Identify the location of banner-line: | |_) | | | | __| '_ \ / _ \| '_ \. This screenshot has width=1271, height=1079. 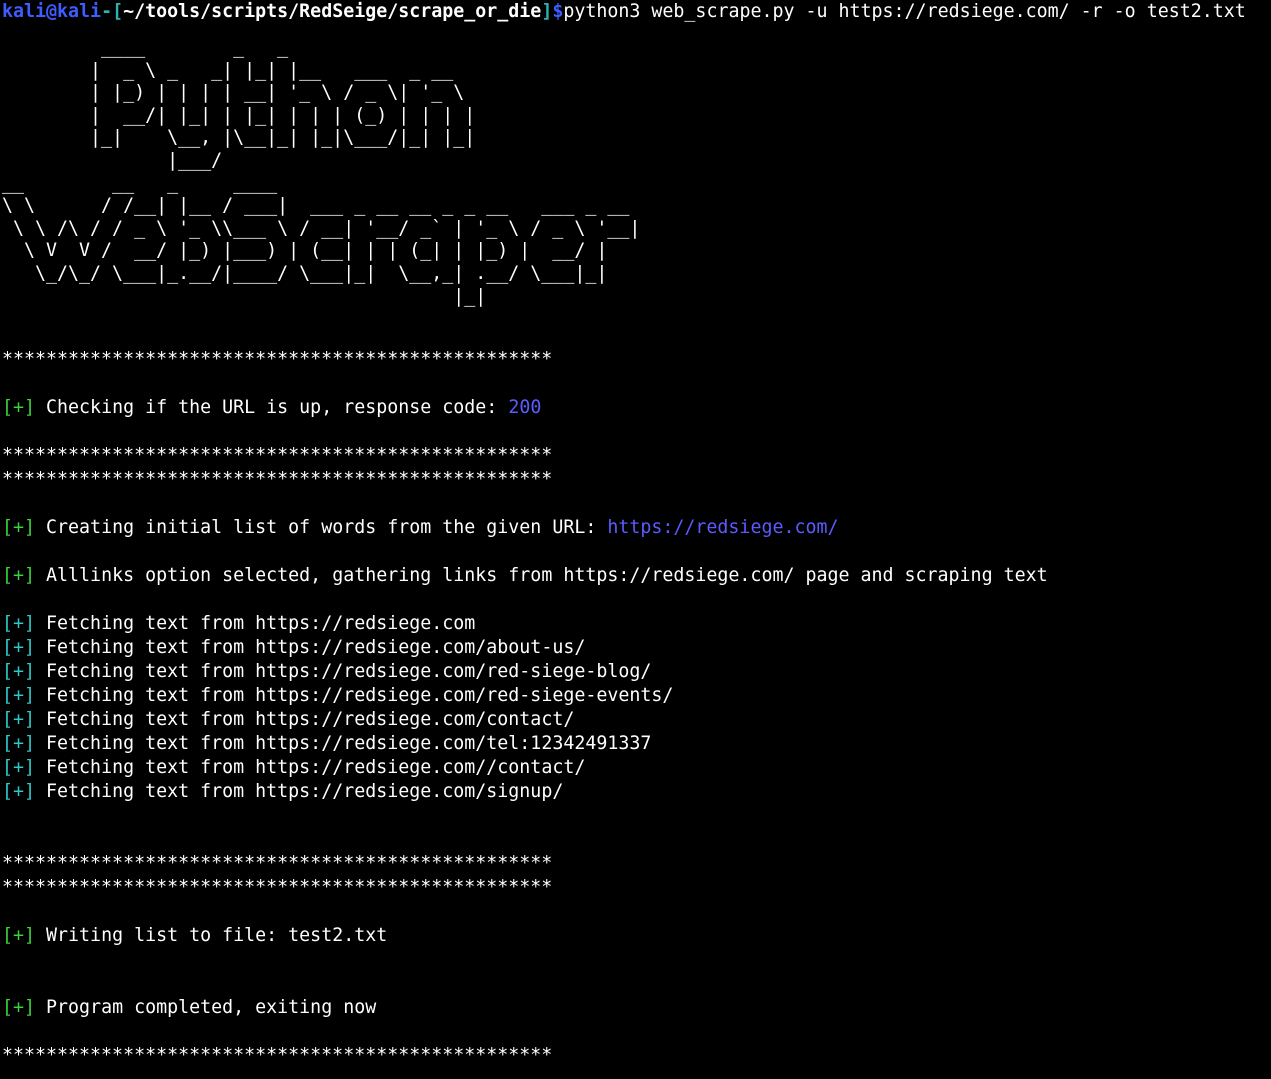
(233, 93).